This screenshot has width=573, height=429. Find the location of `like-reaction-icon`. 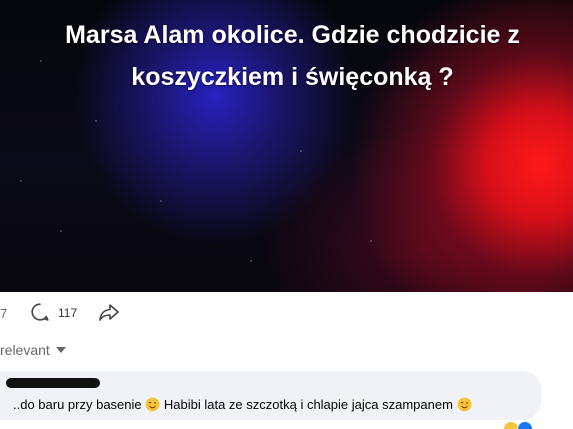

like-reaction-icon is located at coordinates (525, 425).